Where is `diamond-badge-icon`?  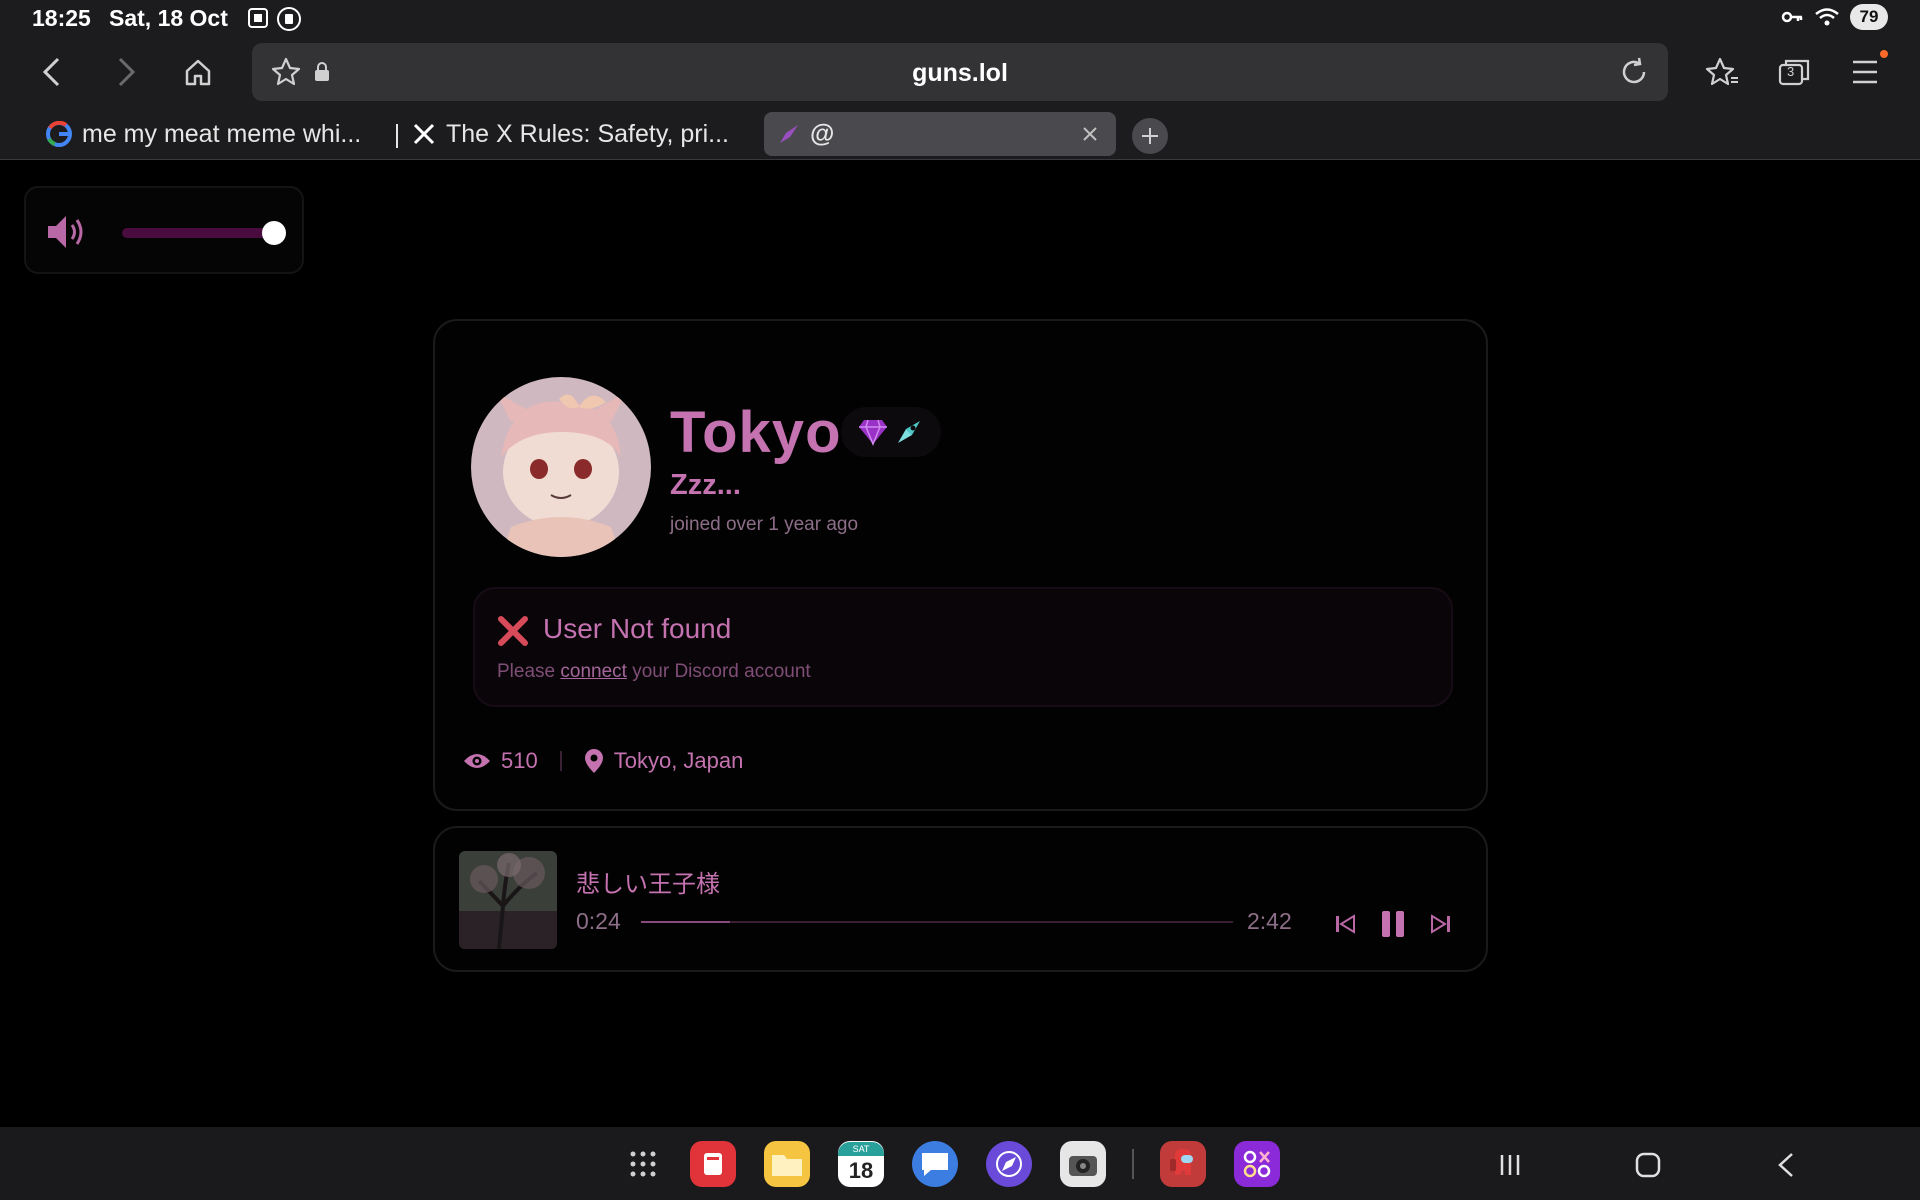
diamond-badge-icon is located at coordinates (873, 432).